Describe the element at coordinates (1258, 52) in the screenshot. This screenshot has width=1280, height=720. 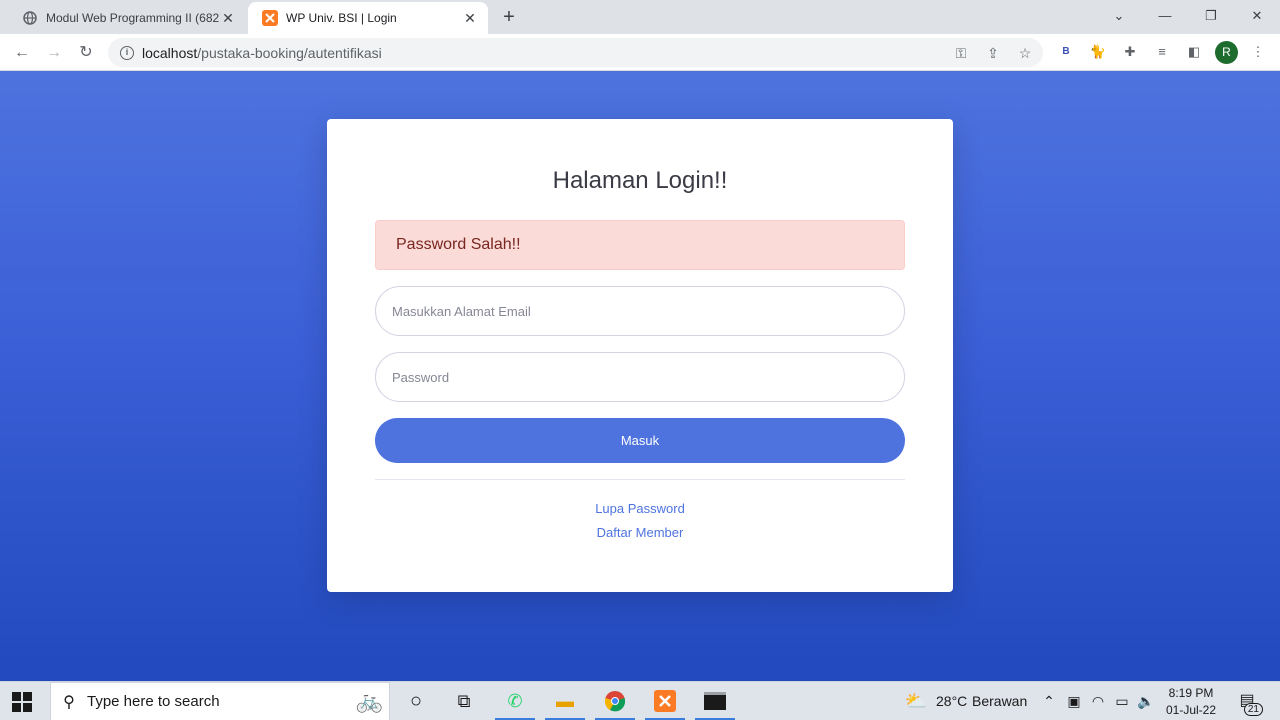
I see `menu-icon: ⋮` at that location.